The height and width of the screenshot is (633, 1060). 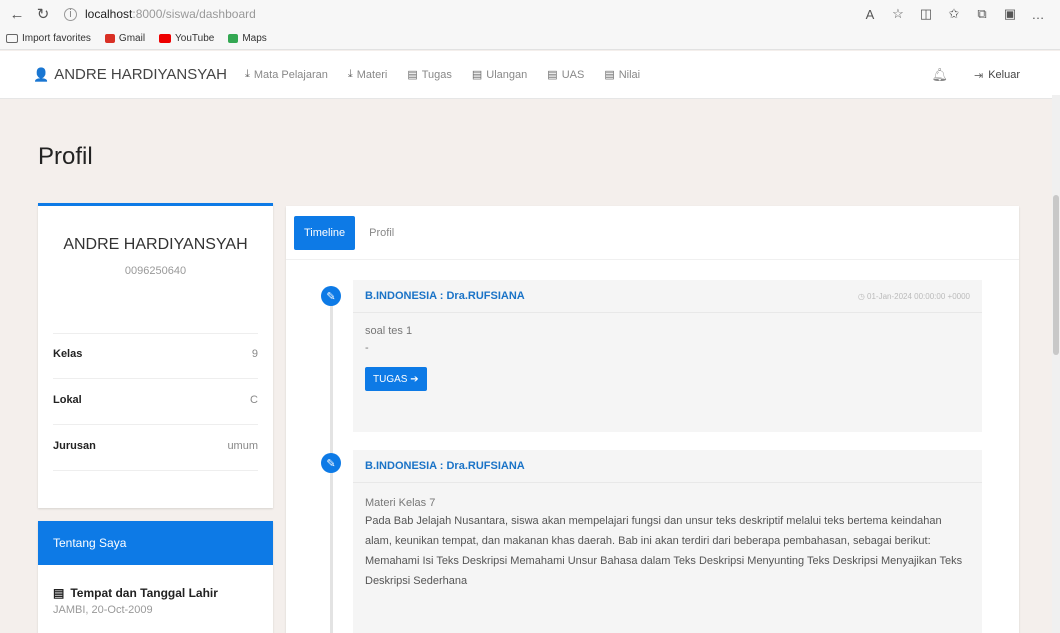 What do you see at coordinates (41, 74) in the screenshot?
I see `user-icon: 👤` at bounding box center [41, 74].